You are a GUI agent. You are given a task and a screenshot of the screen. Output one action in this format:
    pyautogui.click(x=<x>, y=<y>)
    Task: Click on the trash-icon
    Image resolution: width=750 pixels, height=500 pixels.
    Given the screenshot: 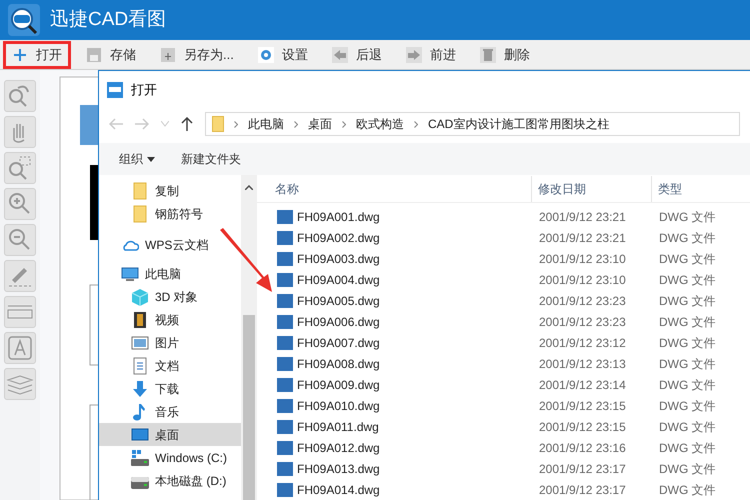 What is the action you would take?
    pyautogui.click(x=488, y=54)
    